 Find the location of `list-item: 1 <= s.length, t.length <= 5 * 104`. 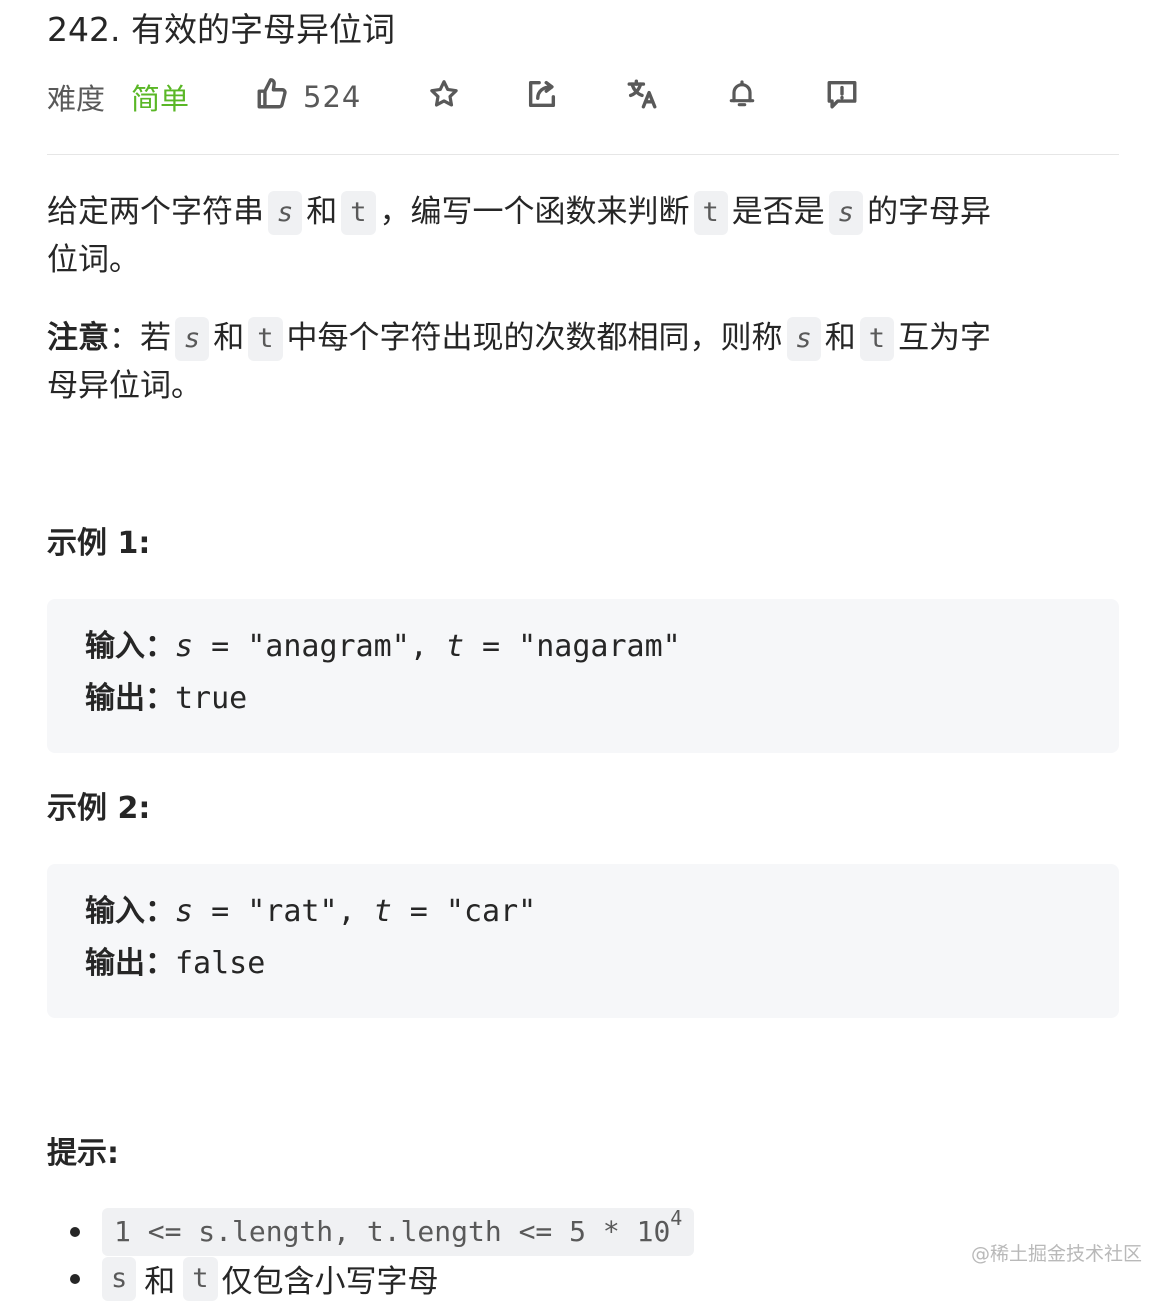

list-item: 1 <= s.length, t.length <= 5 * 104 is located at coordinates (382, 1231).